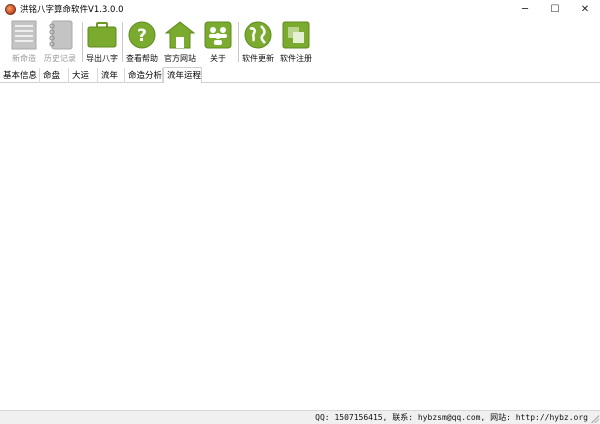  What do you see at coordinates (300, 9) in the screenshot?
I see `title-bar: 洪铭八字算命软件V1.3.0.0 ─ ☐ ✕` at bounding box center [300, 9].